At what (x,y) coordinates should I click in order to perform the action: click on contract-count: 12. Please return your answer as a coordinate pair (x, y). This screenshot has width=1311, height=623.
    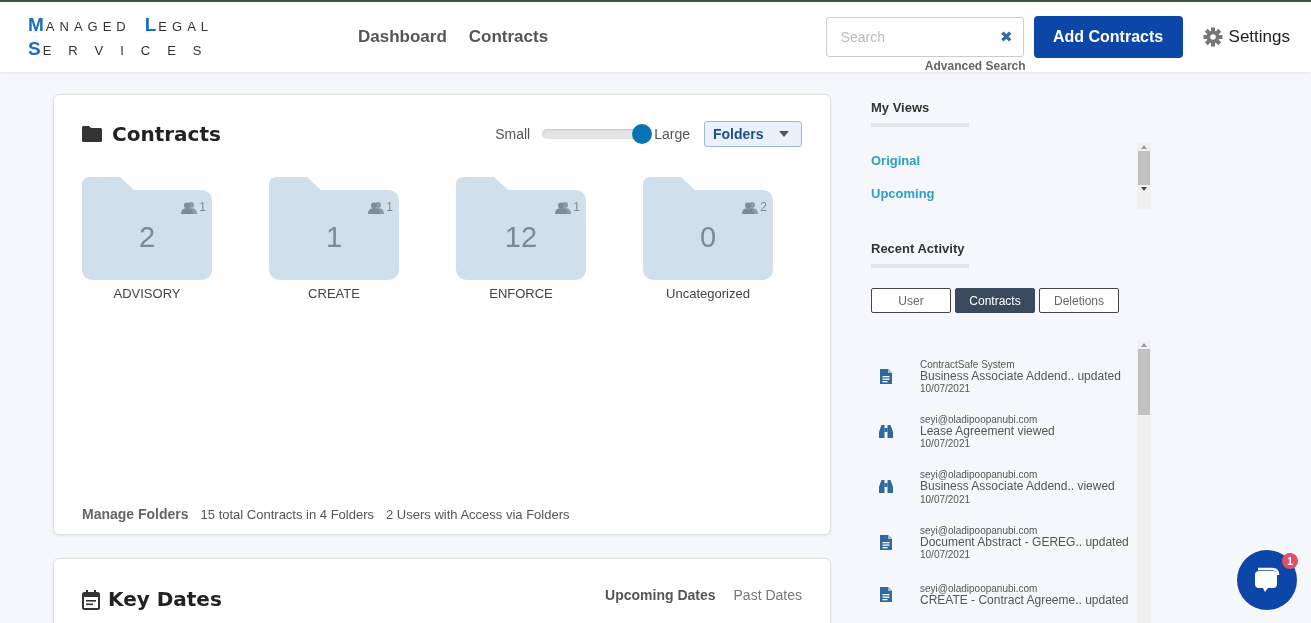
    Looking at the image, I should click on (521, 237).